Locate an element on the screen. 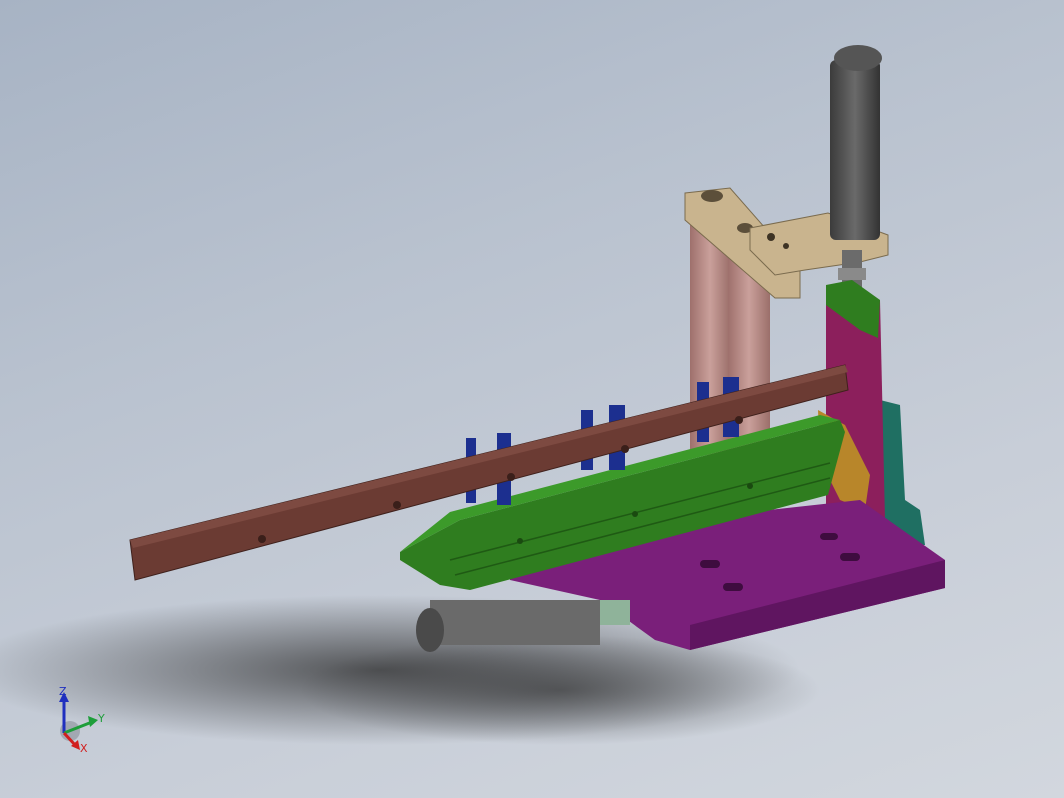 The width and height of the screenshot is (1064, 798). motor-cylinder is located at coordinates (523, 626).